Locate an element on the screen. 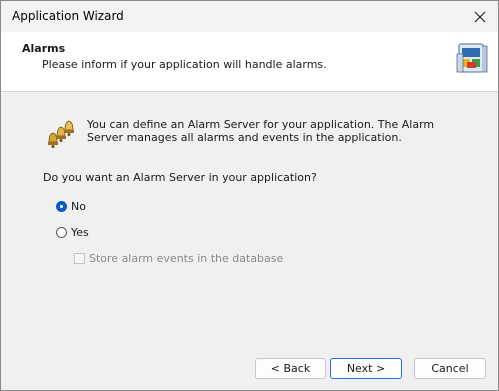 This screenshot has width=499, height=391. store-events-option: Store alarm events in the database is located at coordinates (178, 258).